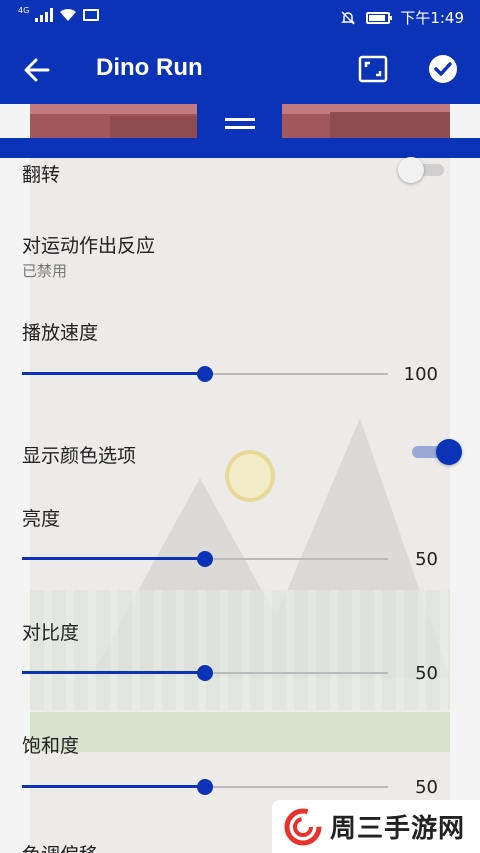  I want to click on flip-label: 翻转, so click(41, 175).